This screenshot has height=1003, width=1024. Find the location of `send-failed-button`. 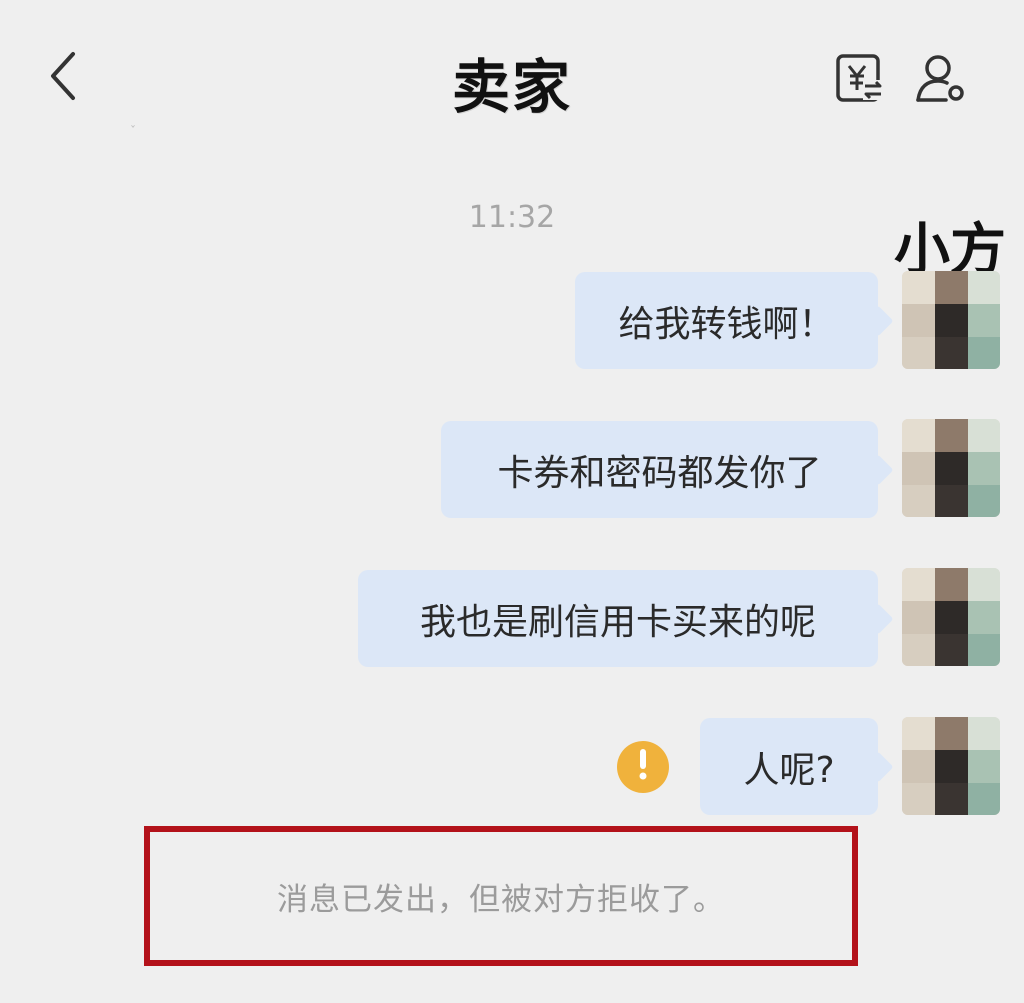

send-failed-button is located at coordinates (643, 767).